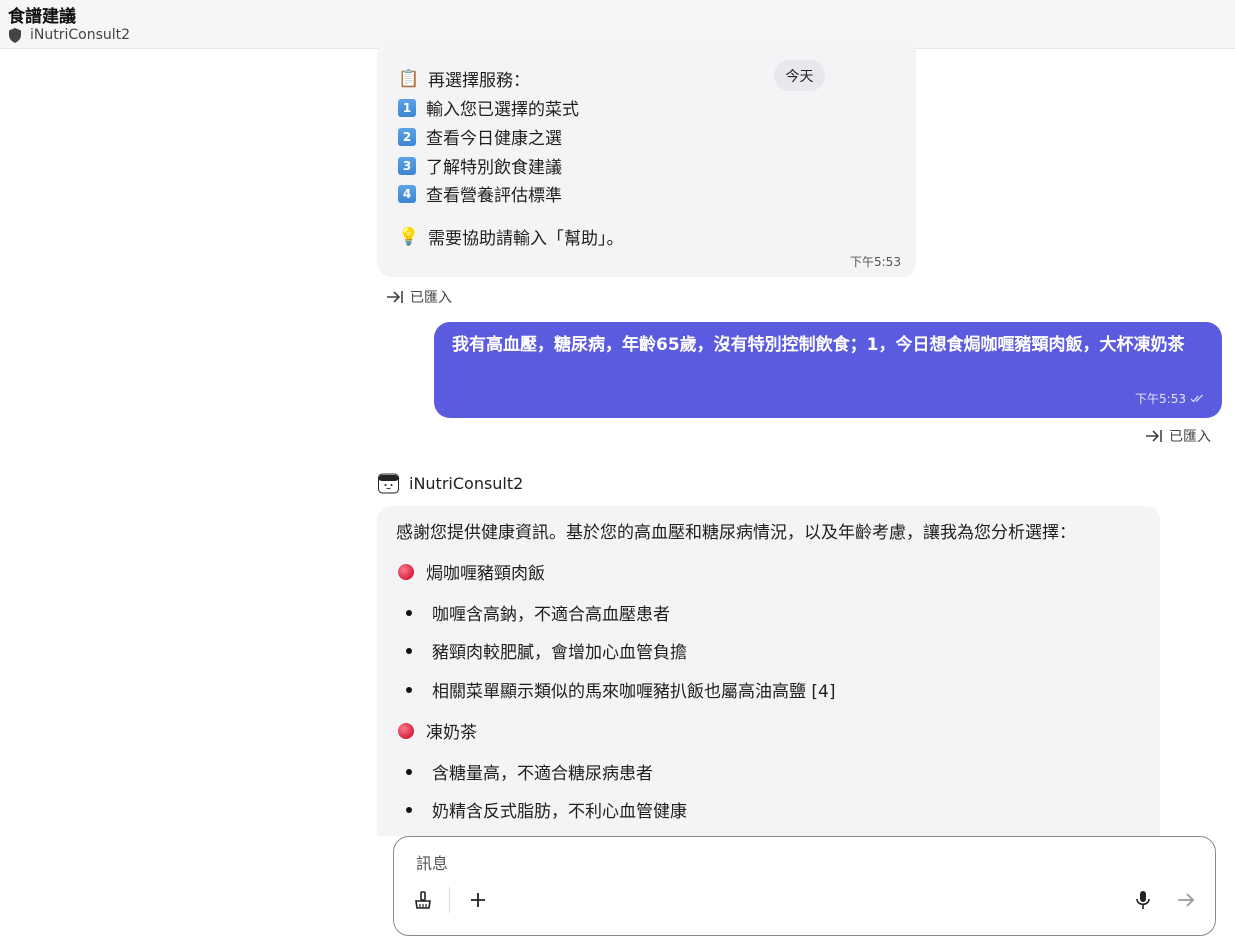 Image resolution: width=1235 pixels, height=936 pixels. I want to click on send-button, so click(1186, 900).